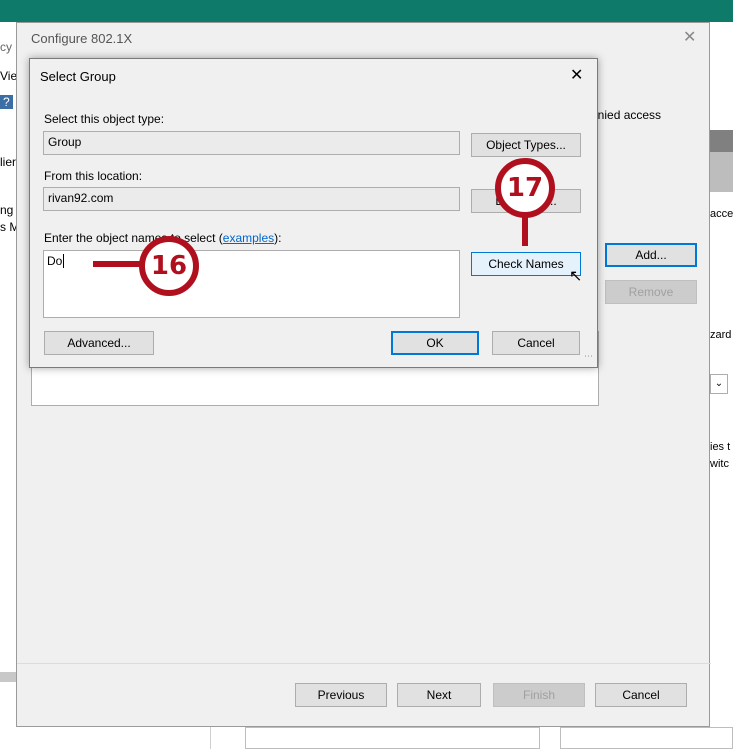 The width and height of the screenshot is (733, 749). Describe the element at coordinates (364, 663) in the screenshot. I see `footer-divider` at that location.